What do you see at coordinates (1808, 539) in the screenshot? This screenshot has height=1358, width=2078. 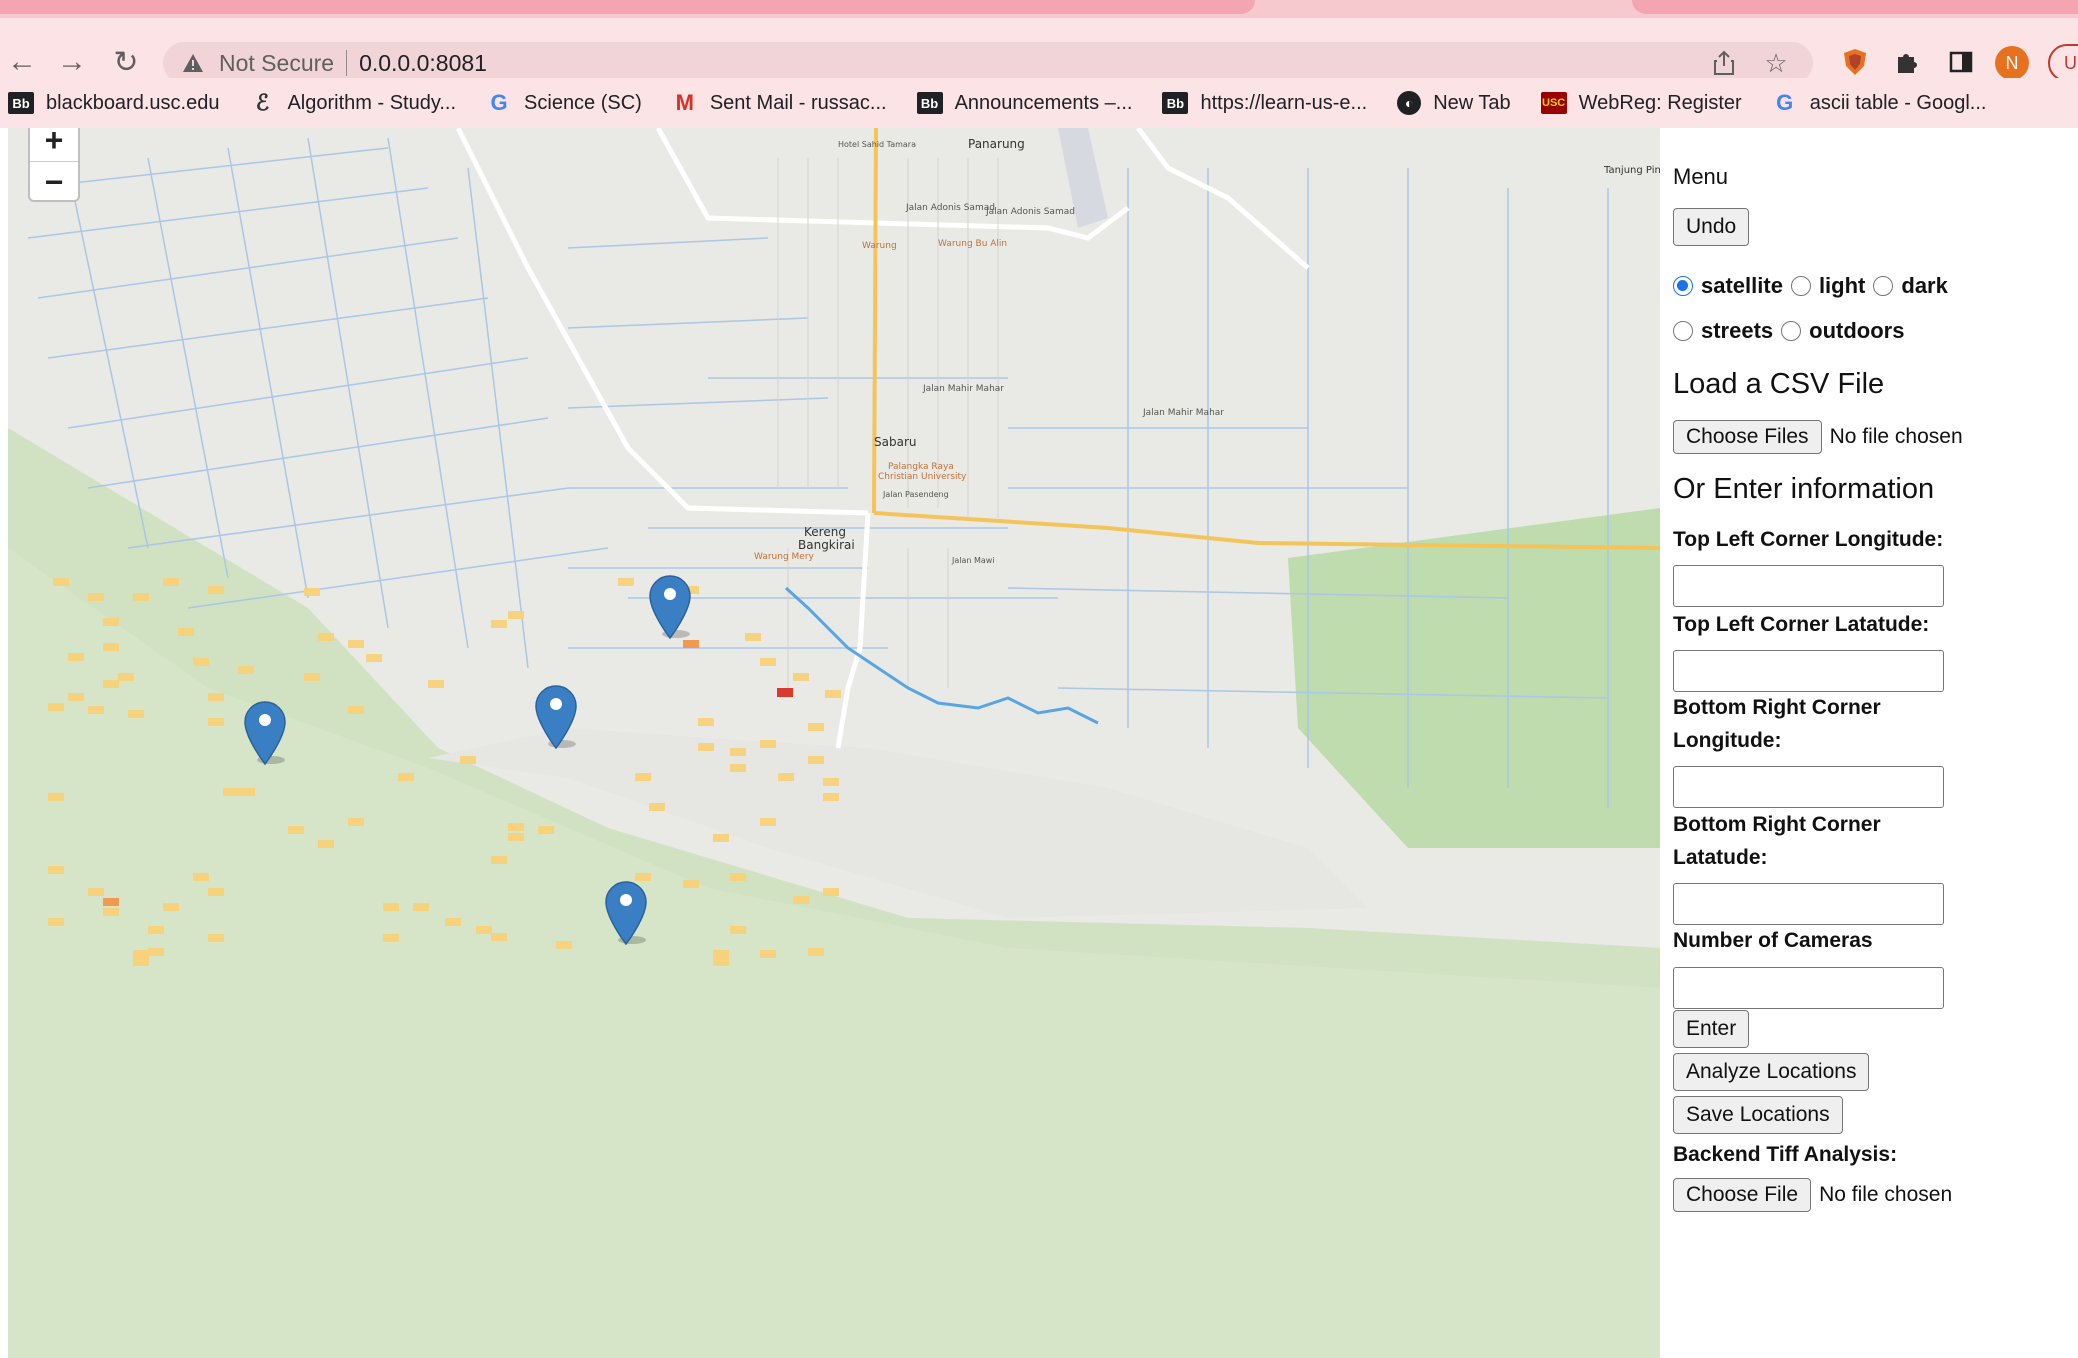 I see `top-left-lon-label: Top Left Corner Longitude:` at bounding box center [1808, 539].